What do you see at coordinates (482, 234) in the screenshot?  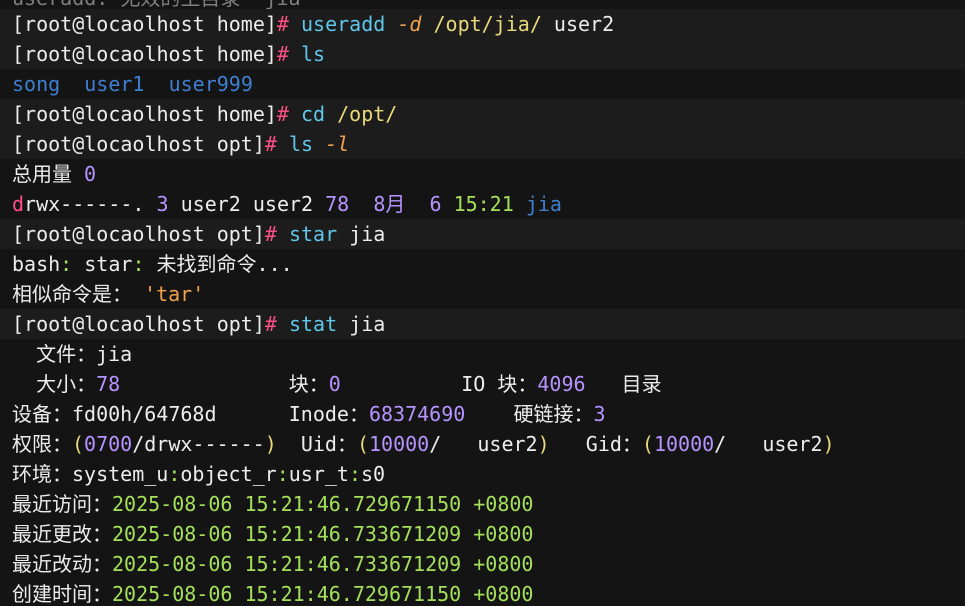 I see `terminal-line: [root@locaolhost opt]# star jia` at bounding box center [482, 234].